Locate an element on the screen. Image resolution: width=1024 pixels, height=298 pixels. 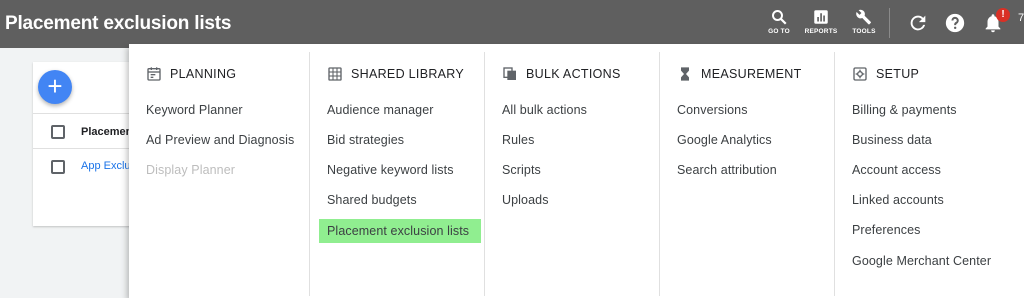
reports-icon is located at coordinates (821, 17).